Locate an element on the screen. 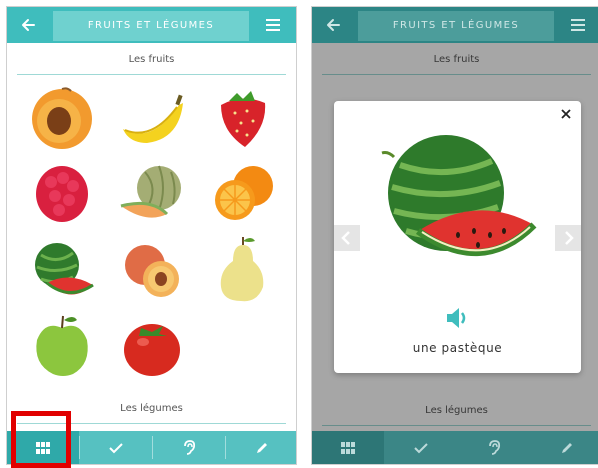  next-button is located at coordinates (568, 238).